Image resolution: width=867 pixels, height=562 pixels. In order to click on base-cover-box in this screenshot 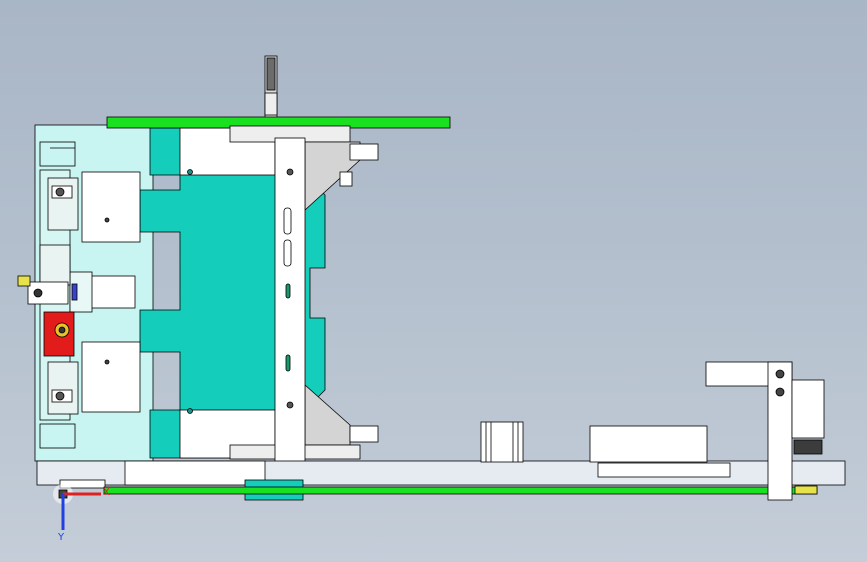, I will do `click(648, 444)`.